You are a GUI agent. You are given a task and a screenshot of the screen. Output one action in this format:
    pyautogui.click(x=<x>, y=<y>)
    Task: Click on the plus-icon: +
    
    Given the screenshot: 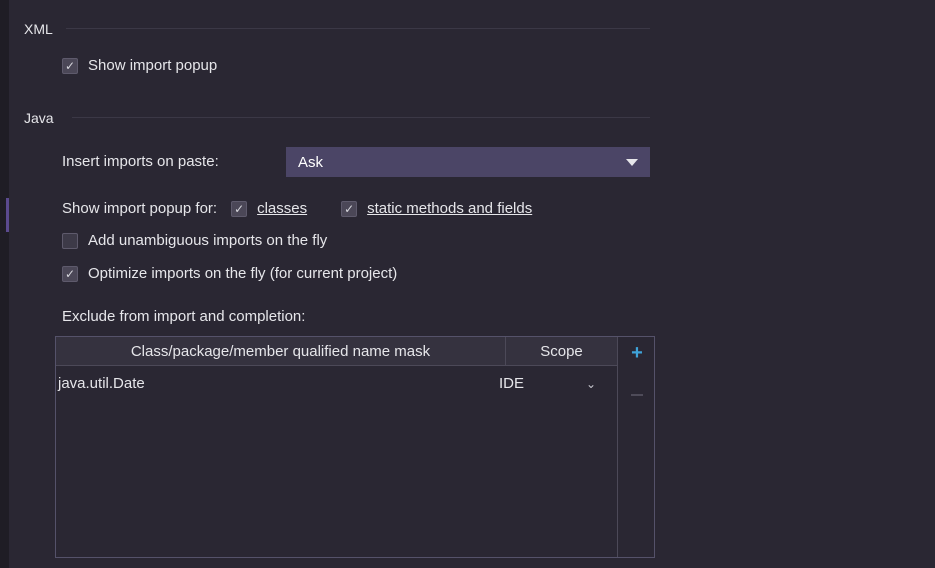 What is the action you would take?
    pyautogui.click(x=637, y=353)
    